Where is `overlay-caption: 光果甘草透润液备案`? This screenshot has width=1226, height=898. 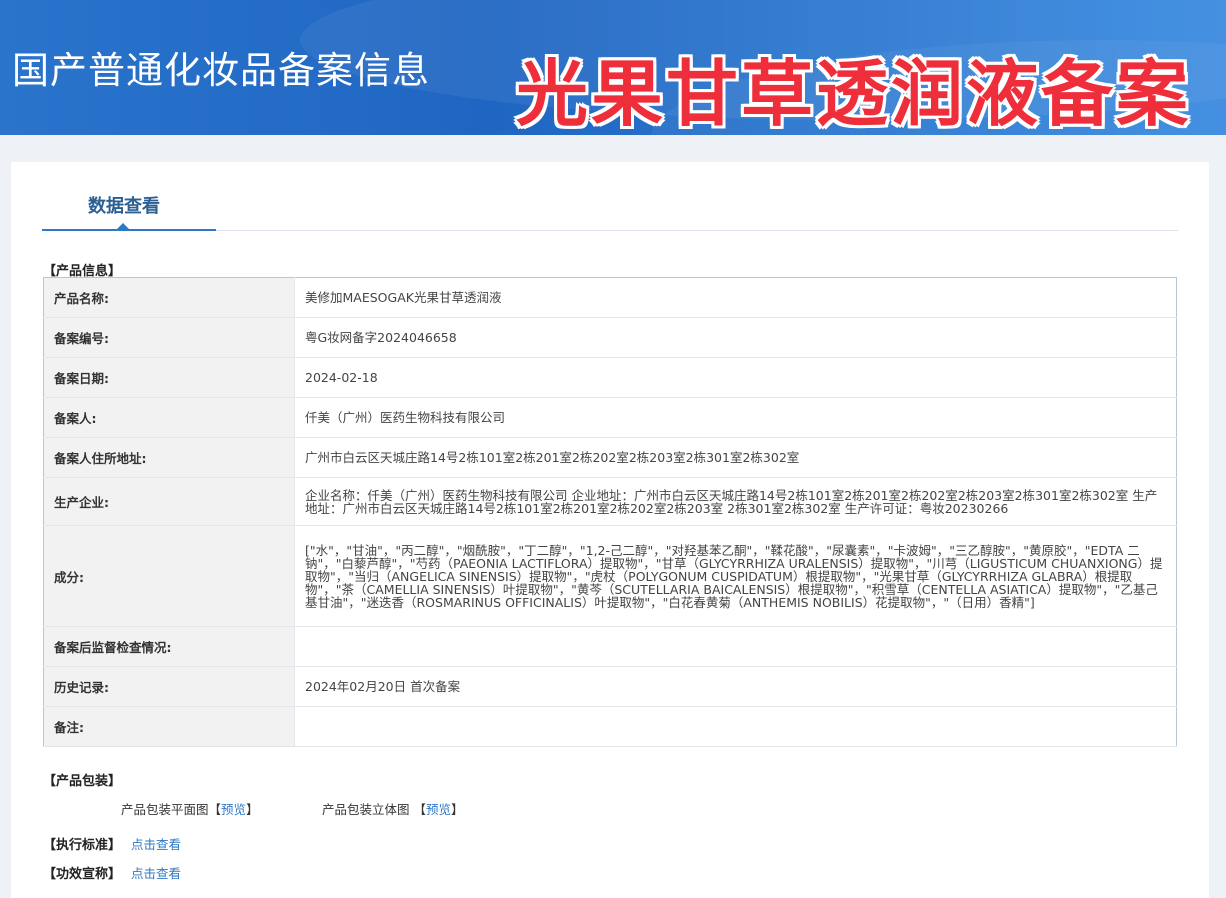 overlay-caption: 光果甘草透润液备案 is located at coordinates (854, 93).